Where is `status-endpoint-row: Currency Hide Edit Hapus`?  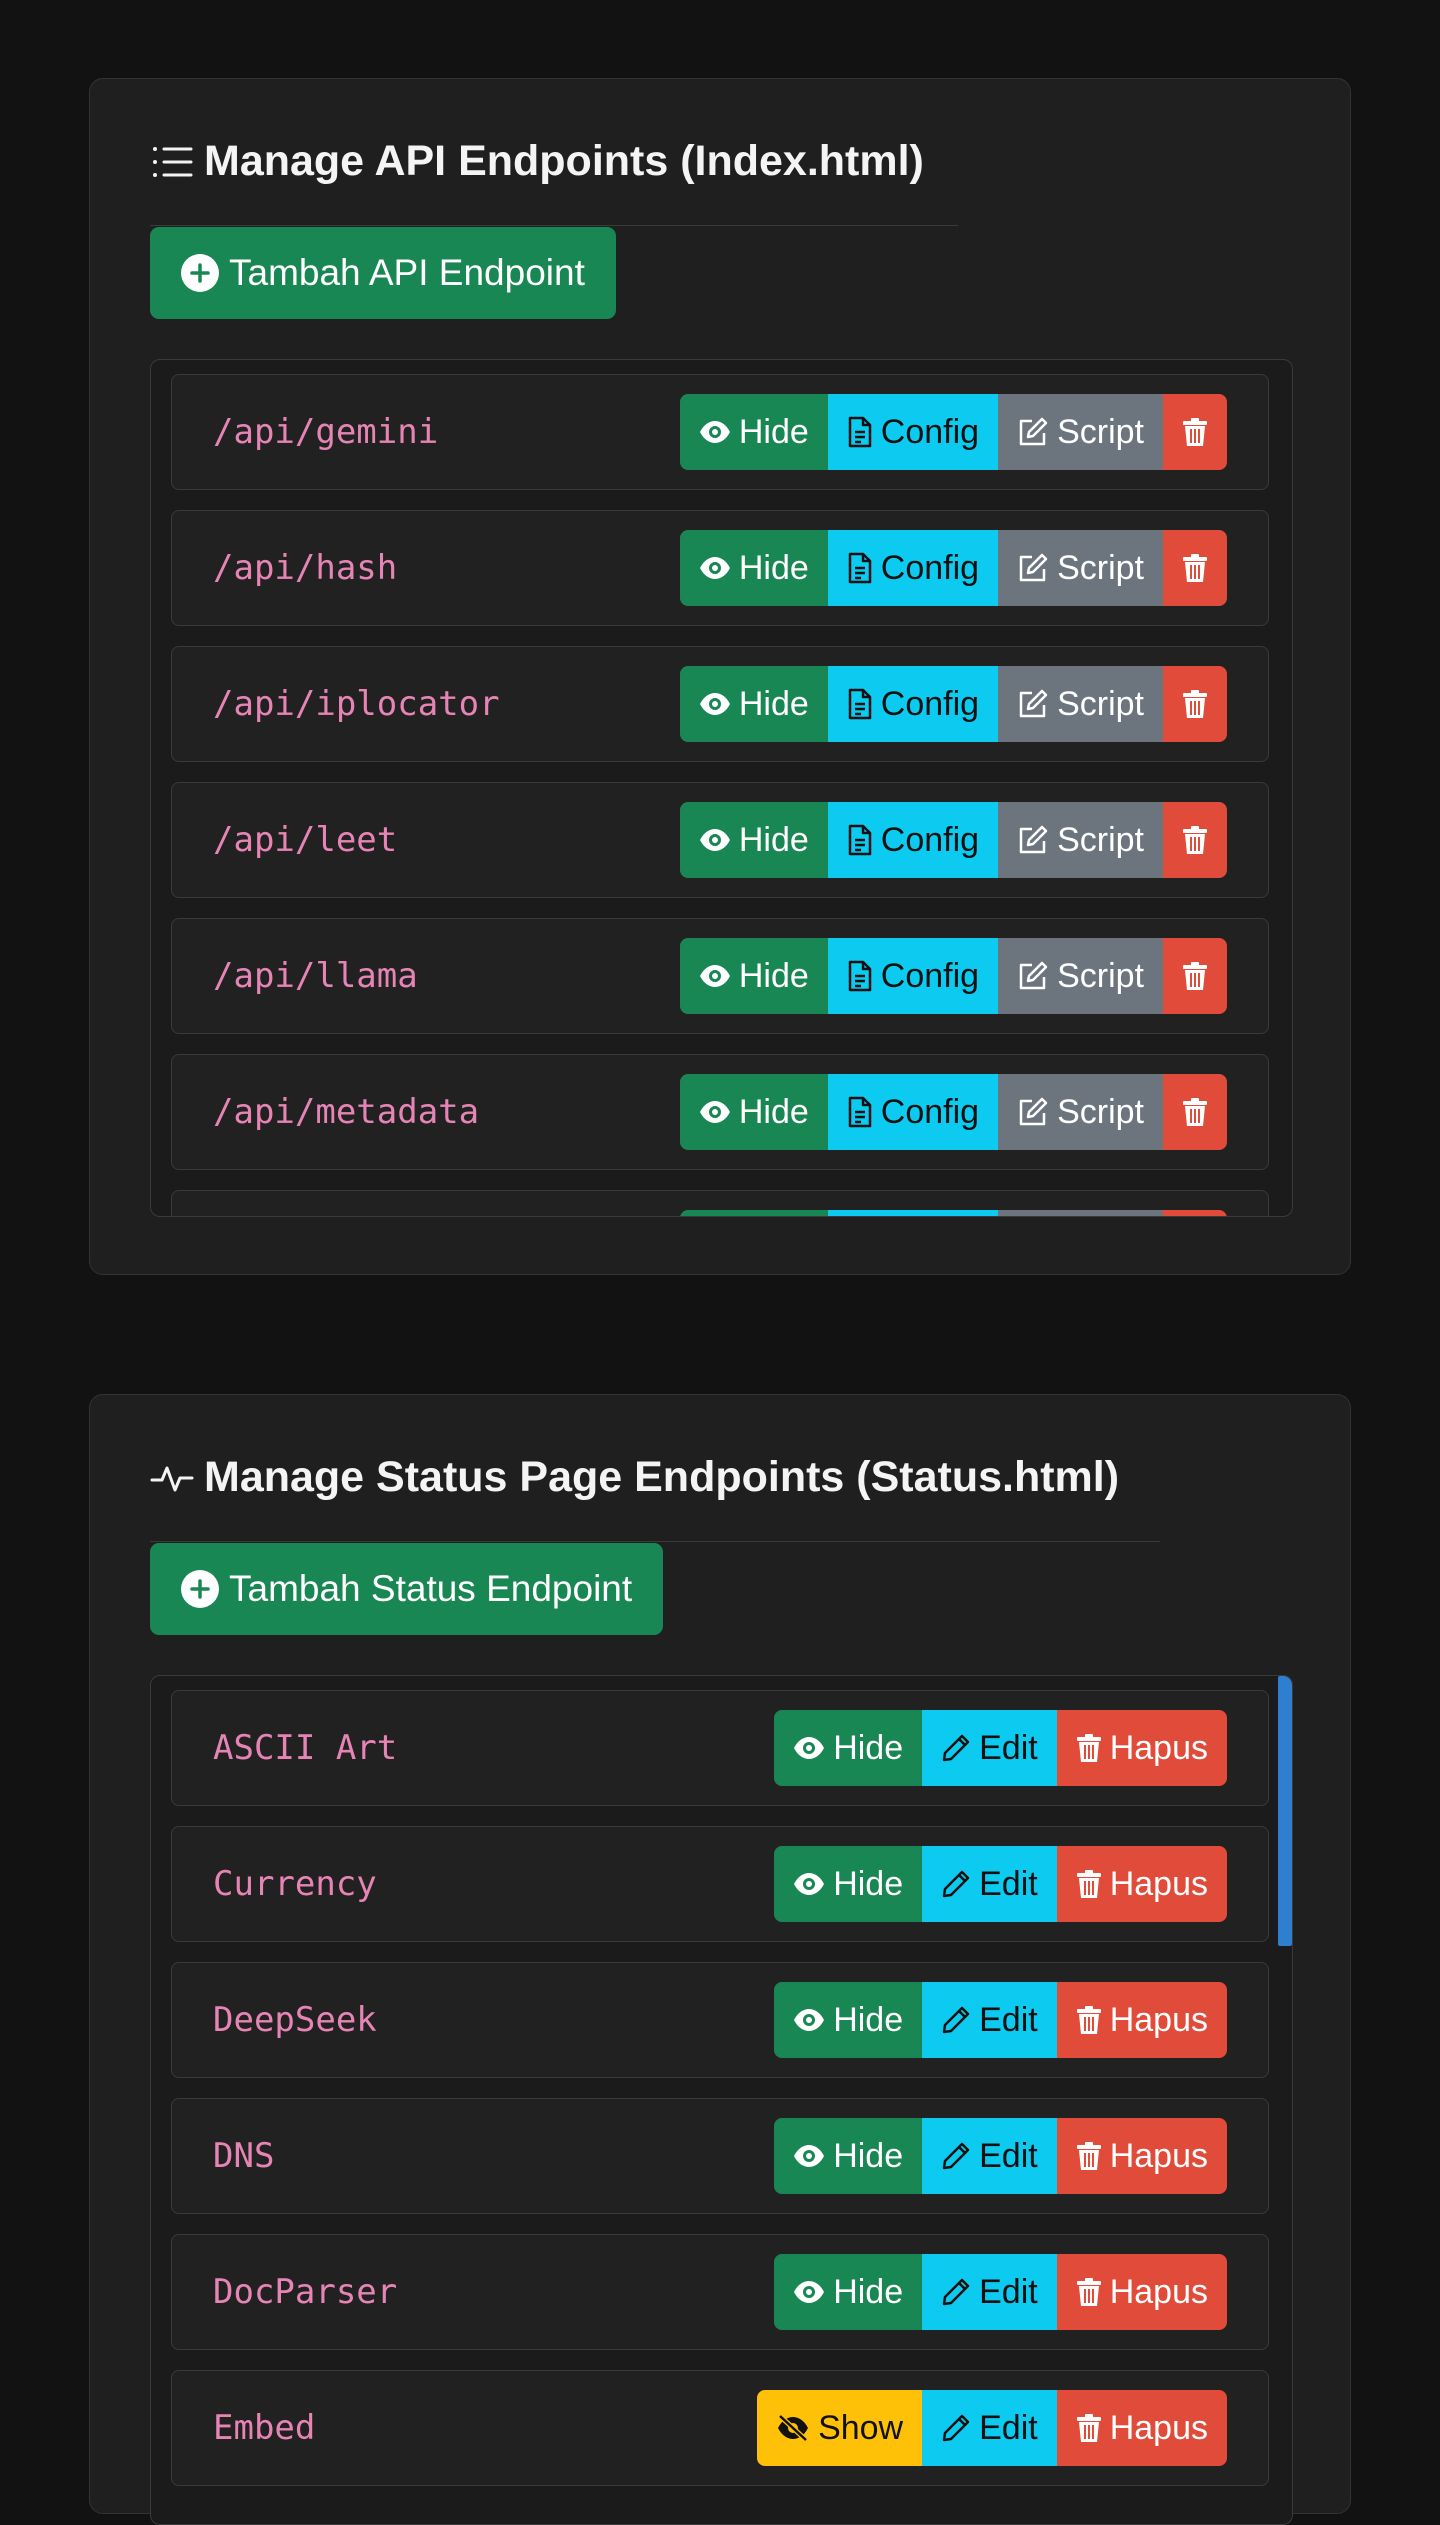 status-endpoint-row: Currency Hide Edit Hapus is located at coordinates (720, 1884).